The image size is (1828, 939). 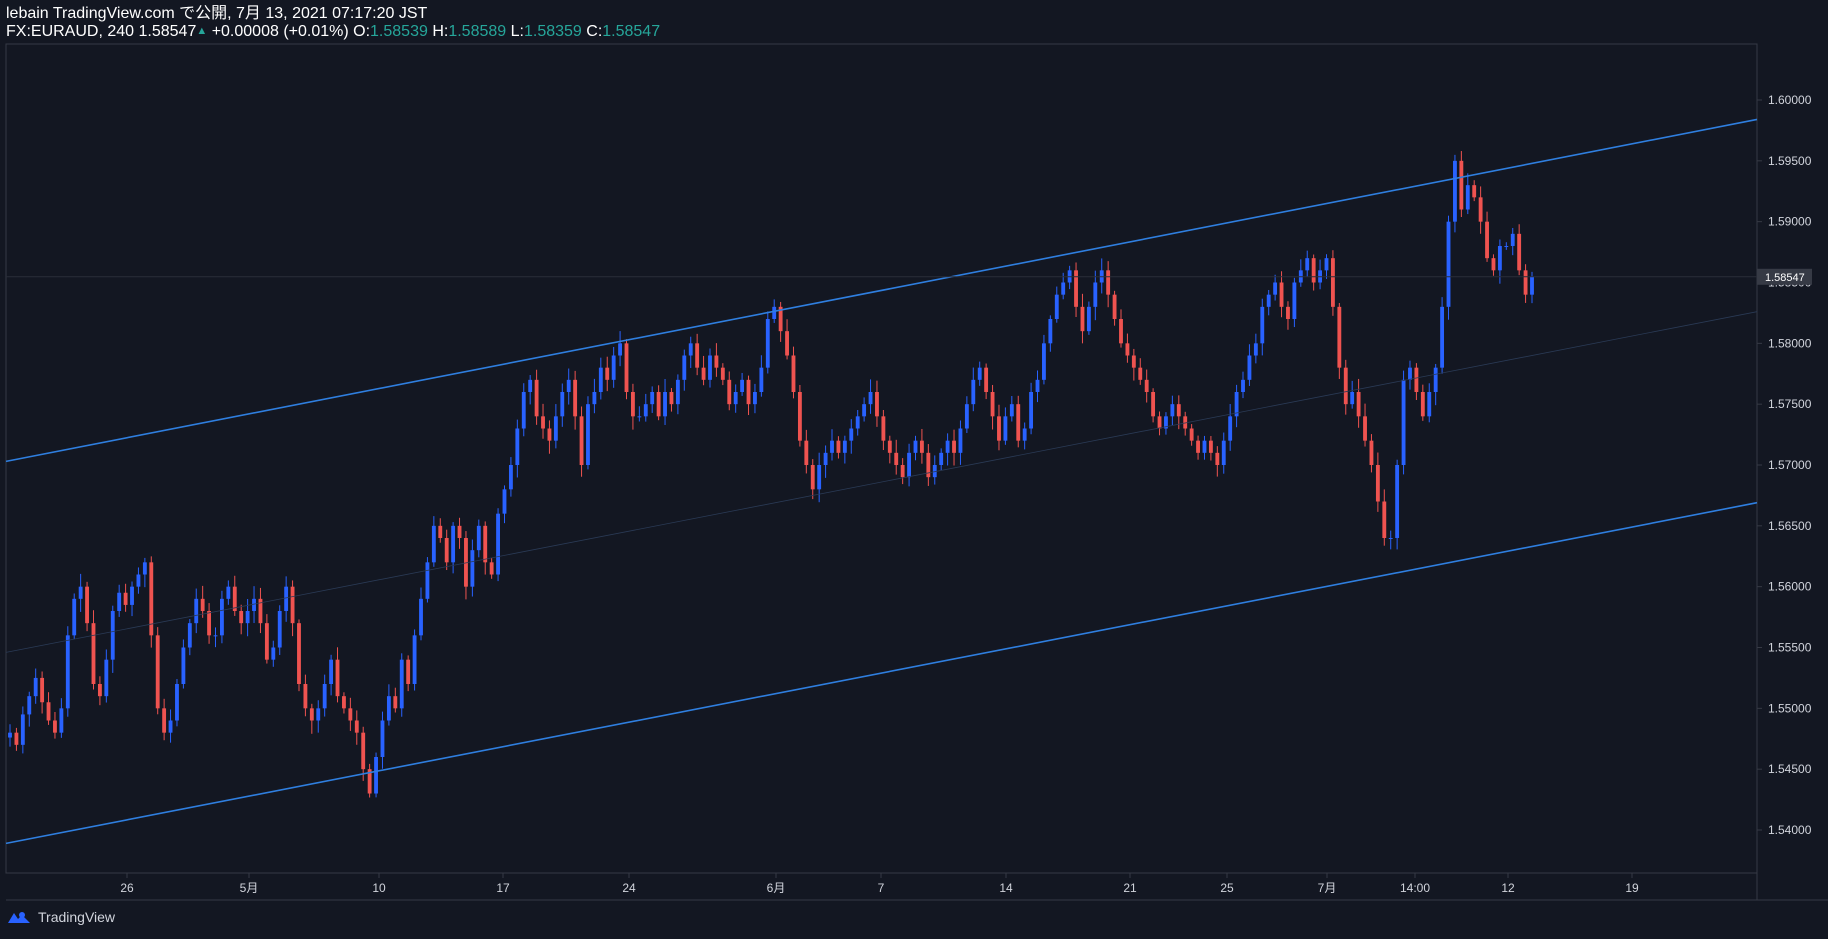 What do you see at coordinates (1790, 343) in the screenshot?
I see `price-tick-label: 1.58000` at bounding box center [1790, 343].